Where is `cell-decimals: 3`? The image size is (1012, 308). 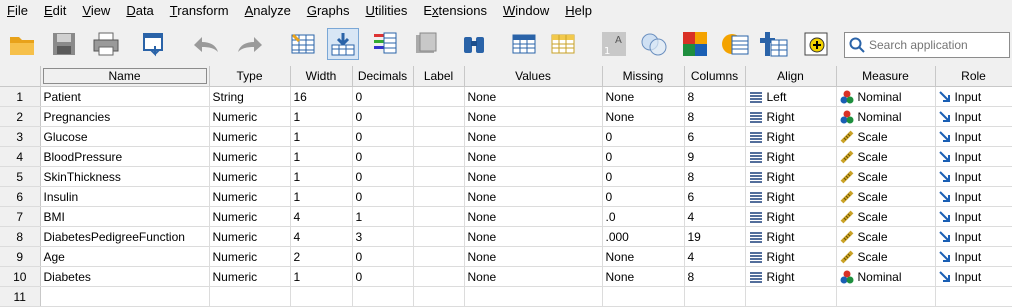 cell-decimals: 3 is located at coordinates (383, 236).